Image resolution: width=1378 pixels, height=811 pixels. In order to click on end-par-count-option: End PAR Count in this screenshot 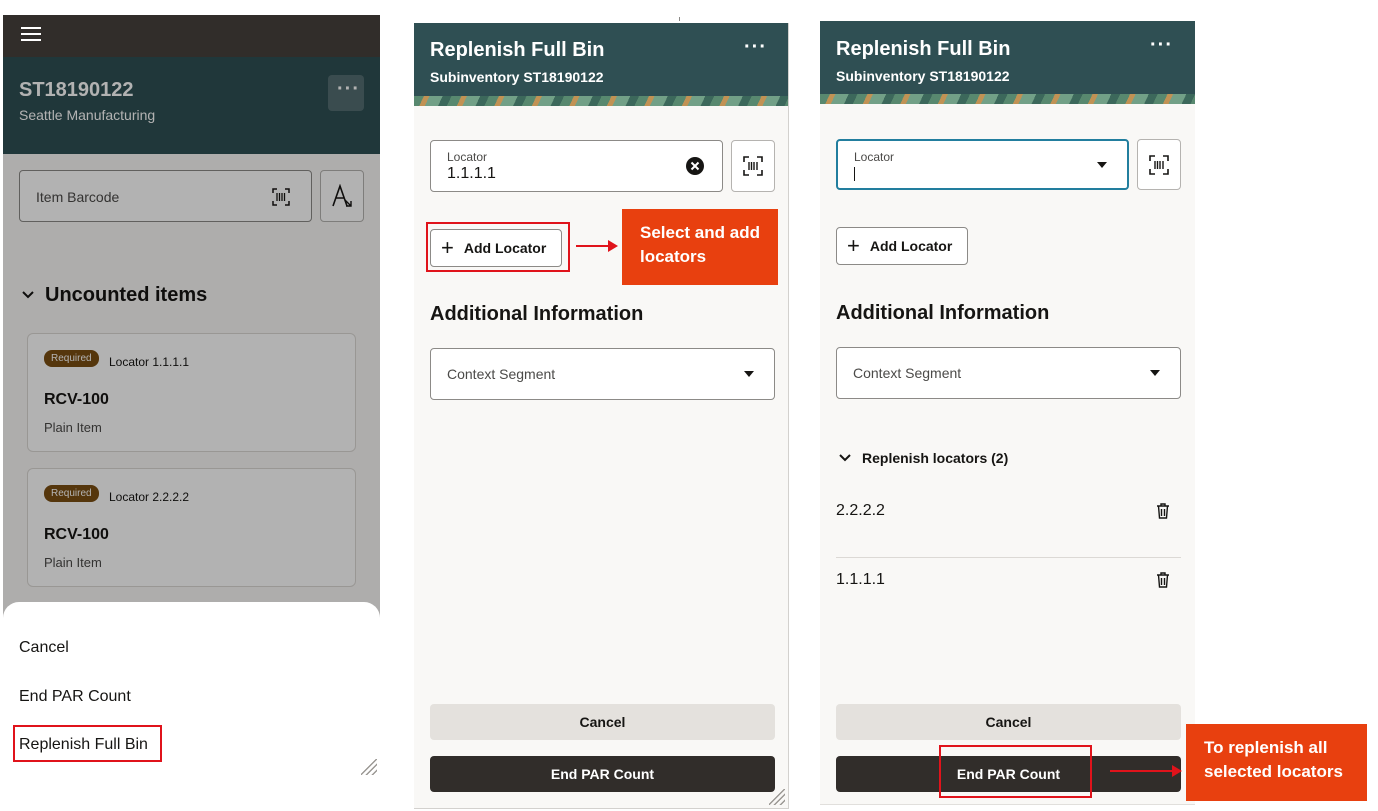, I will do `click(75, 697)`.